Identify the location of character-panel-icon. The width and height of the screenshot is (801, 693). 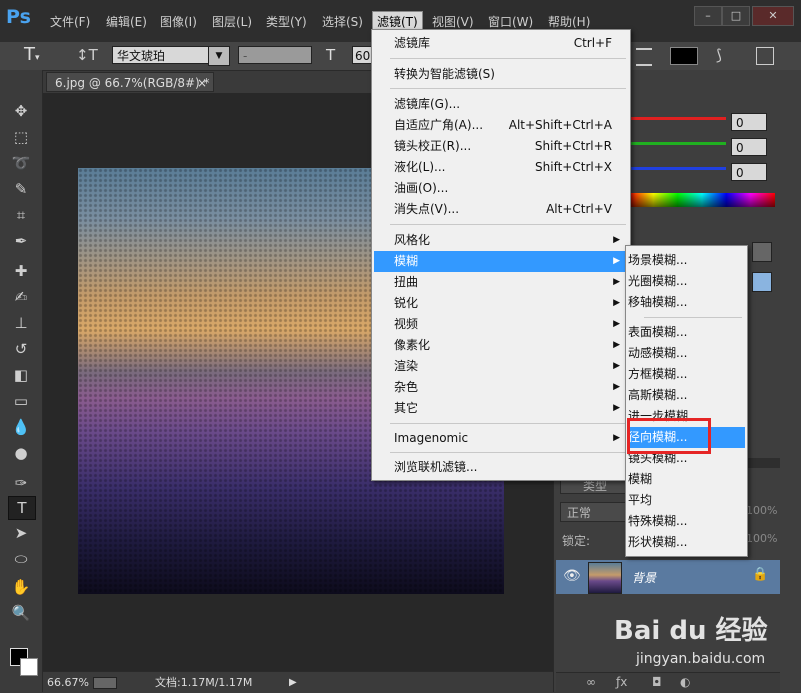
(765, 56).